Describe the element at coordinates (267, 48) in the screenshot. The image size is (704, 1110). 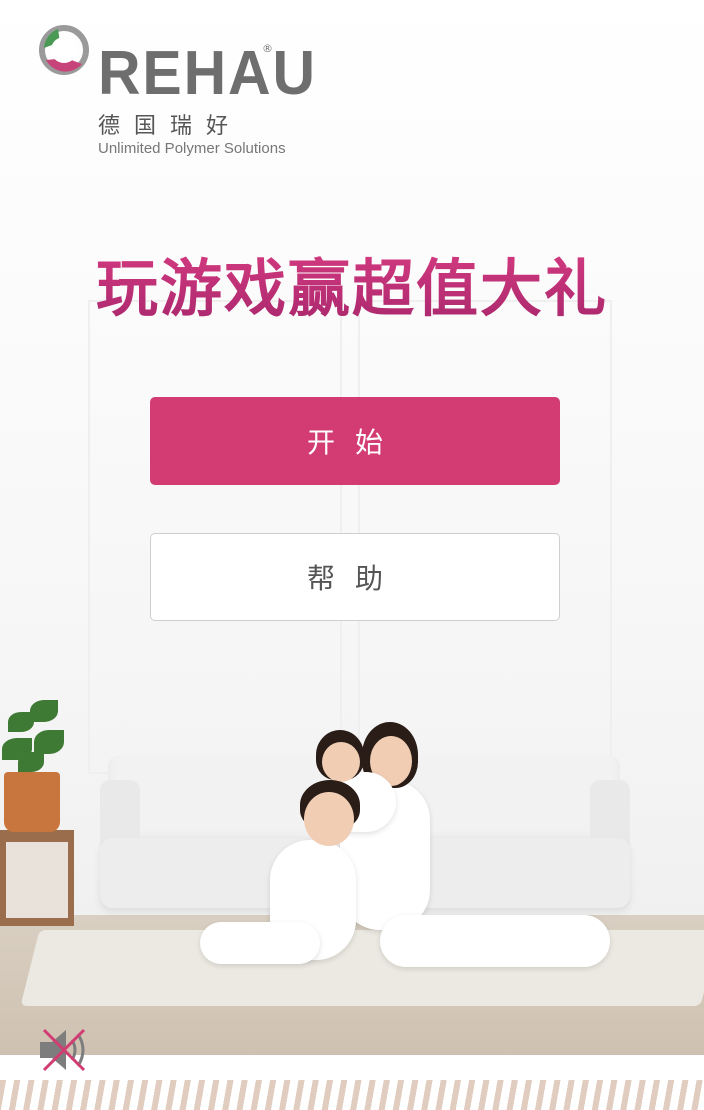
I see `registered-mark: ®` at that location.